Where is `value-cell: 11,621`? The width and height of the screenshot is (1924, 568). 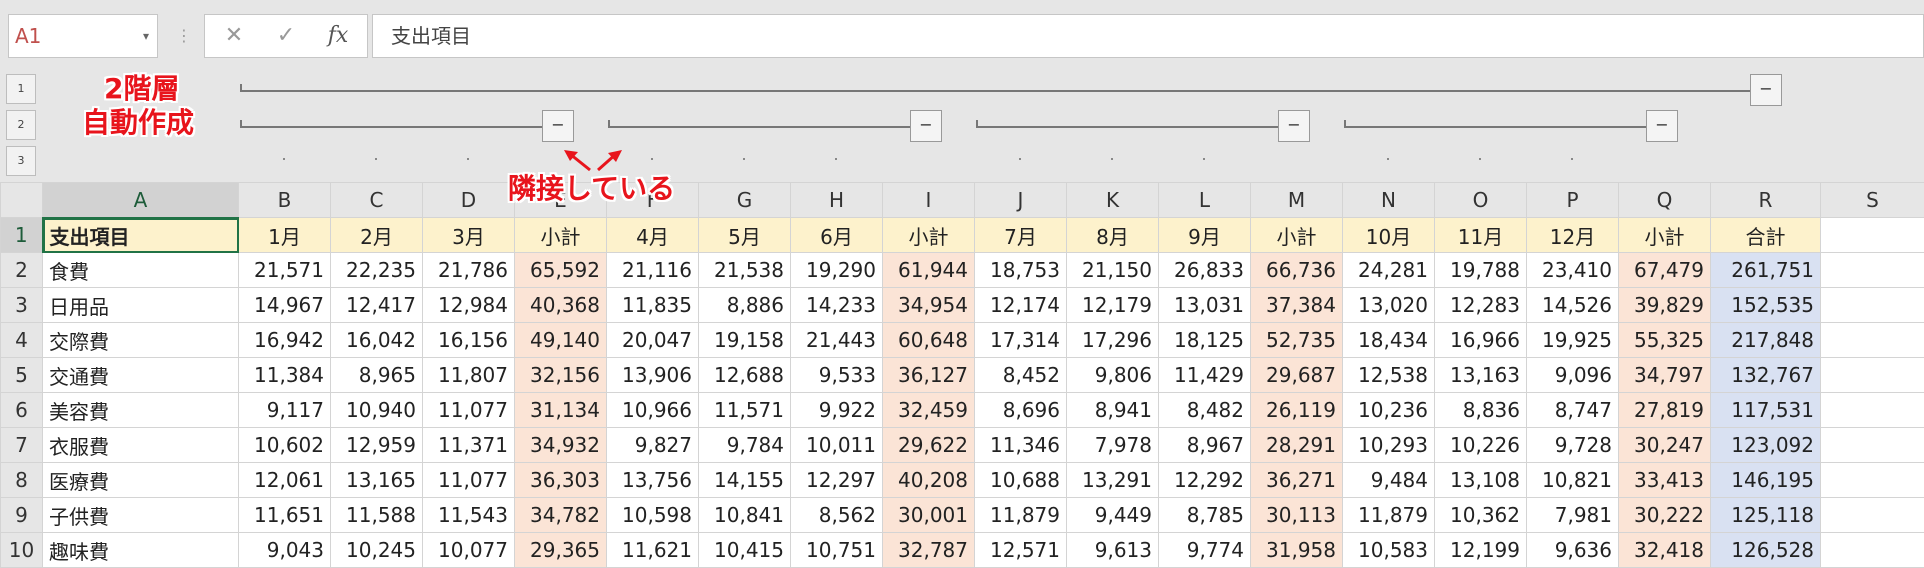
value-cell: 11,621 is located at coordinates (653, 550).